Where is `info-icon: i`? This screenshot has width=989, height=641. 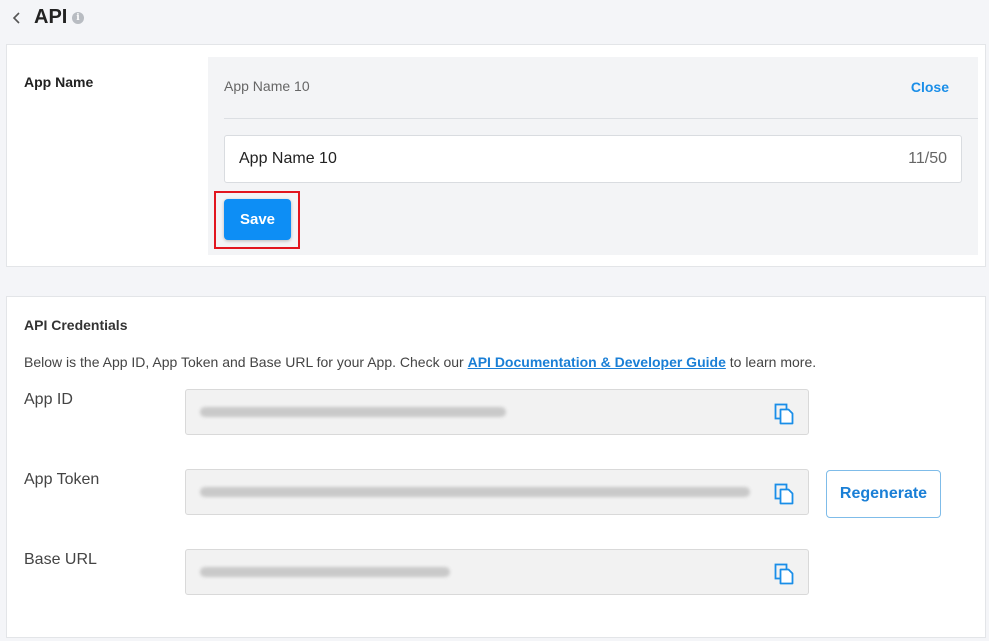 info-icon: i is located at coordinates (78, 18).